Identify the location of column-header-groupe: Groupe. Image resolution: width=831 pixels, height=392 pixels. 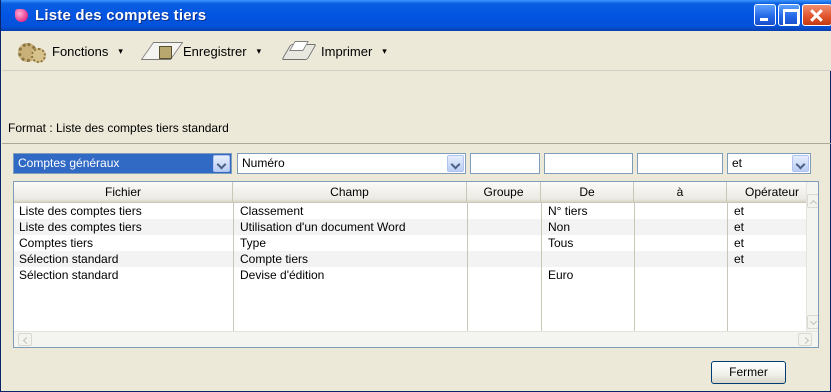
(504, 192).